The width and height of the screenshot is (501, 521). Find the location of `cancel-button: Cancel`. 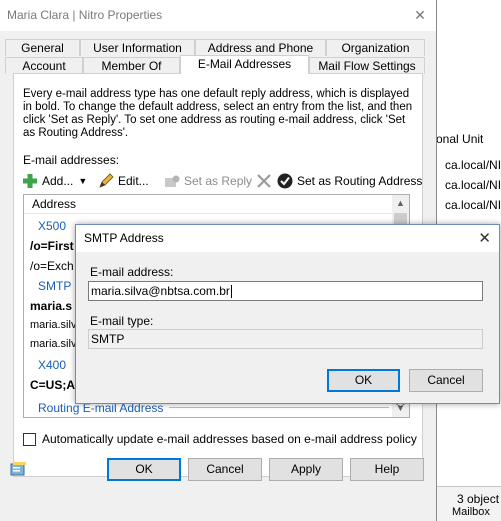

cancel-button: Cancel is located at coordinates (225, 469).